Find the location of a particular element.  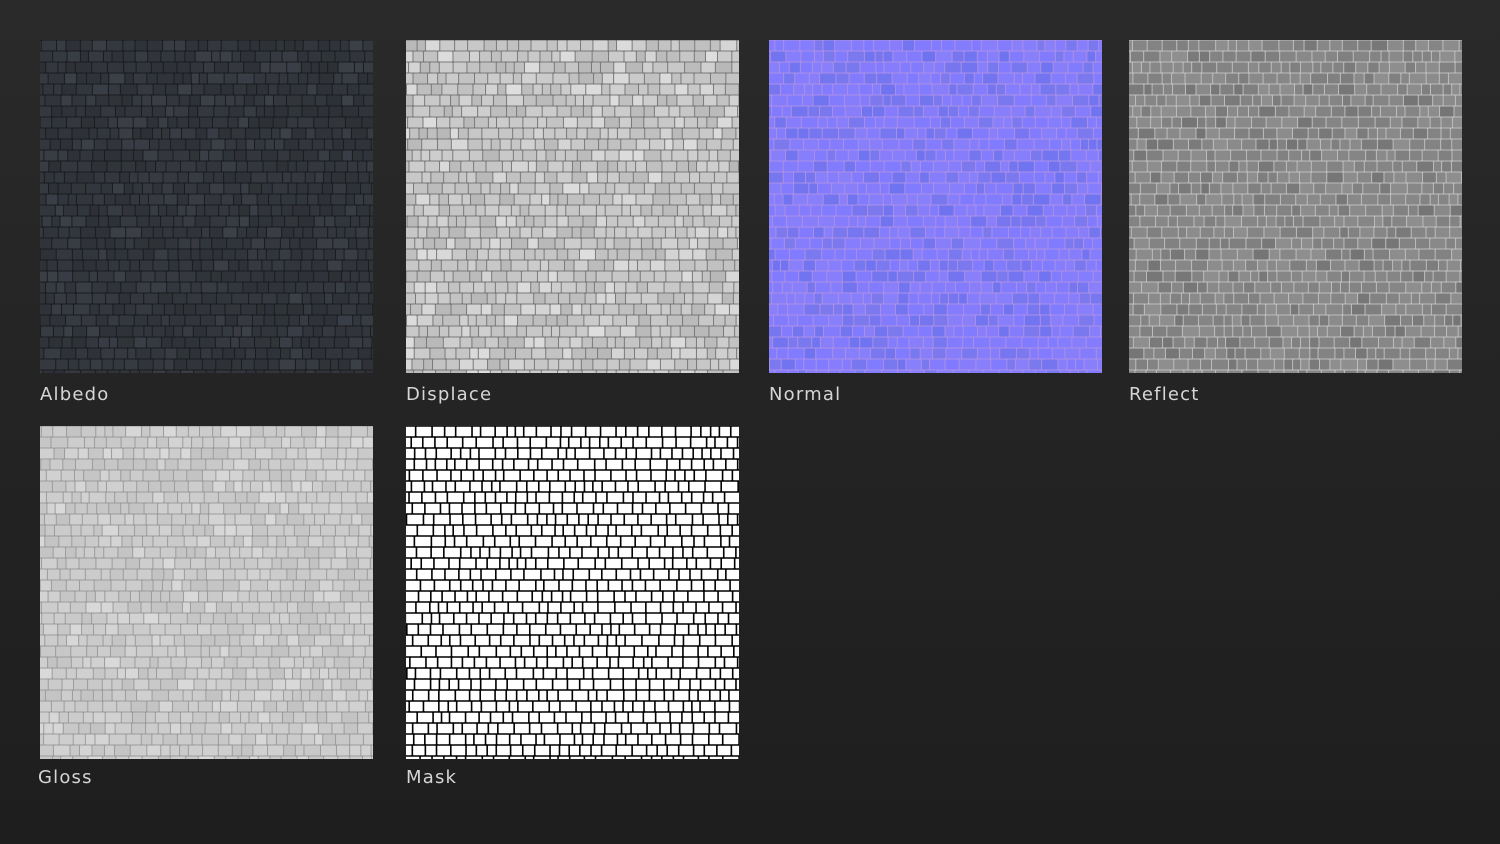

map-tile-reflect: Reflect is located at coordinates (1295, 222).